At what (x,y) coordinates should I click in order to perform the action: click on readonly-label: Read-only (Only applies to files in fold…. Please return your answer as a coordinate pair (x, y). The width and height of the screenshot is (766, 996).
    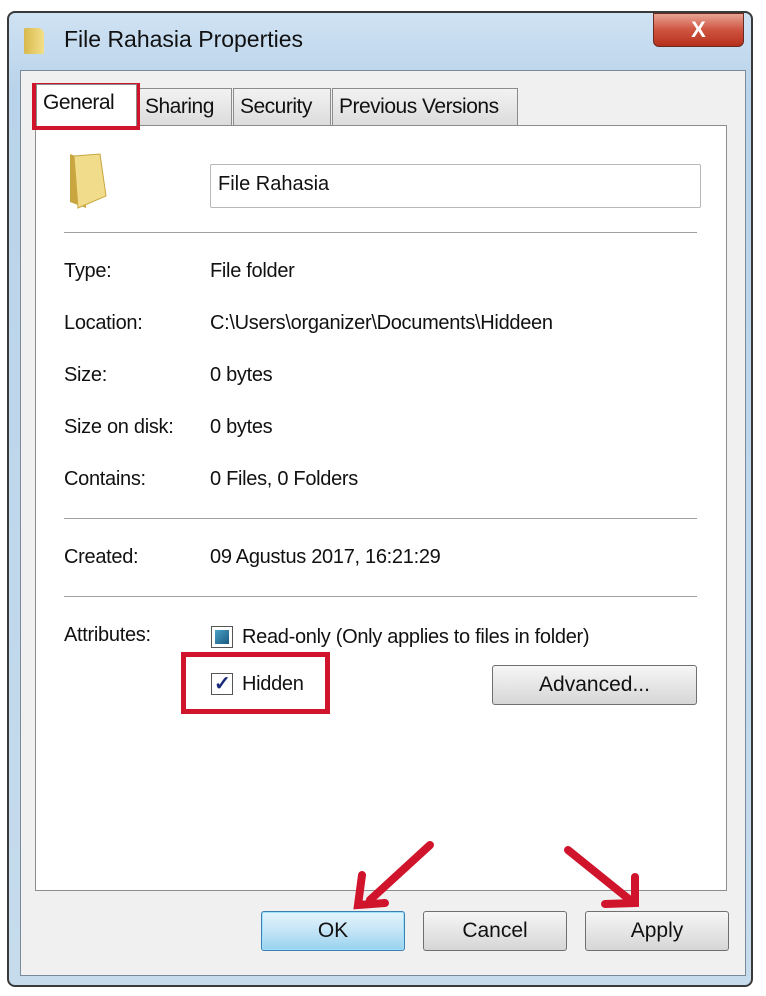
    Looking at the image, I should click on (416, 637).